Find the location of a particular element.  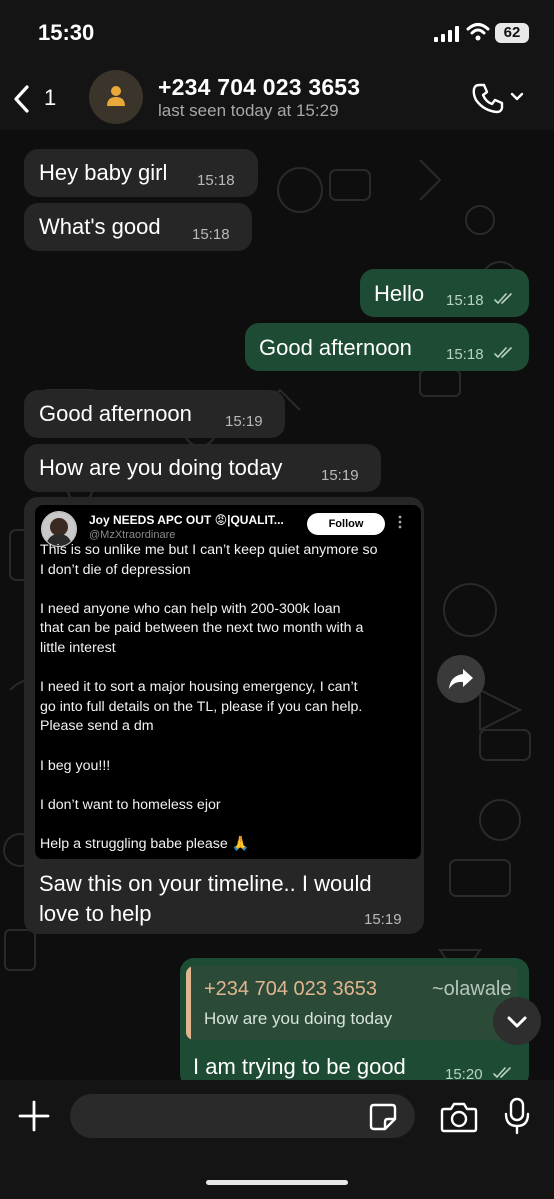

message-text: What's good is located at coordinates (100, 226).